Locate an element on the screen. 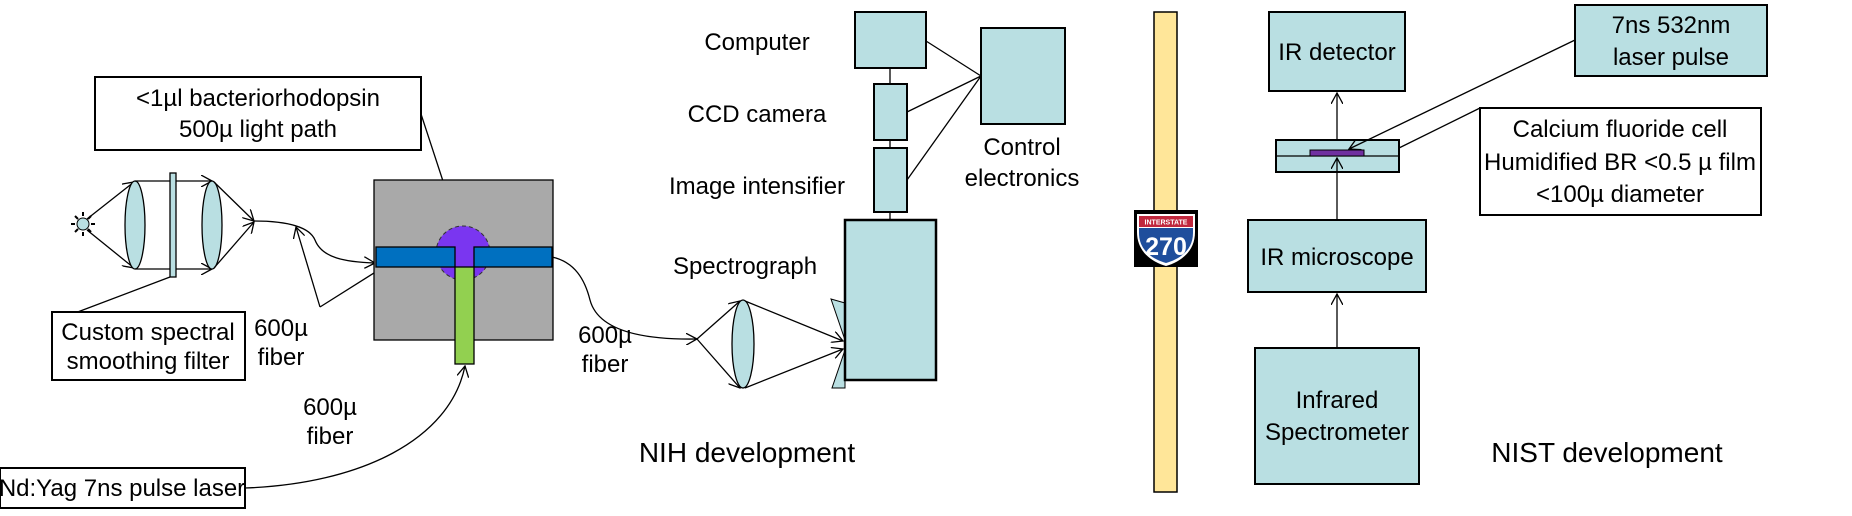  ir-microscope-label: IR microscope is located at coordinates (1336, 257).